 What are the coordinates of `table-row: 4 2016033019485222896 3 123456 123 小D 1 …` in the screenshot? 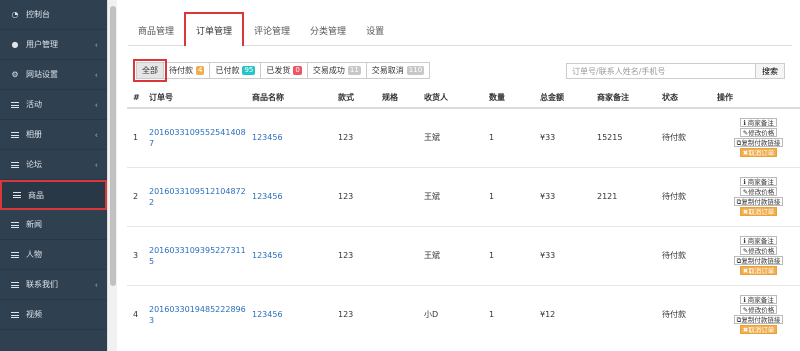 It's located at (463, 314).